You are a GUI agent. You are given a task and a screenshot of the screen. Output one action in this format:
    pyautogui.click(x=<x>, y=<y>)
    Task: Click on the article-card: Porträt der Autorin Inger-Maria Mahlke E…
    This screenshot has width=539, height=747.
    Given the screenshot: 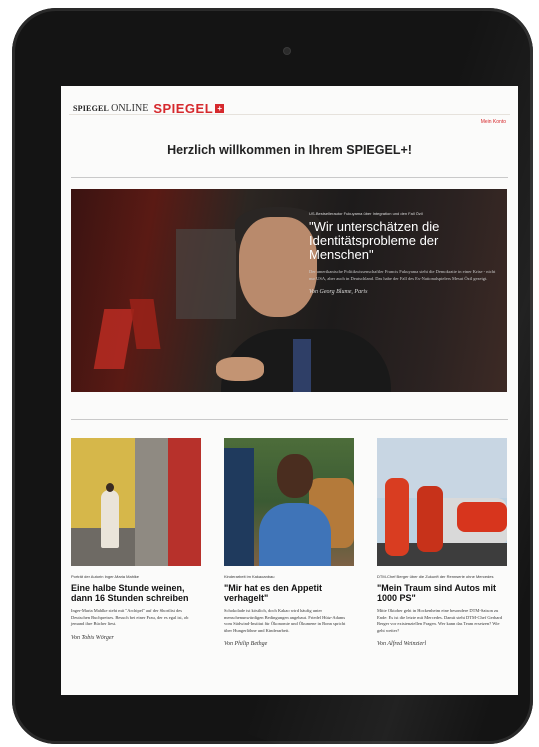 What is the action you would take?
    pyautogui.click(x=136, y=539)
    